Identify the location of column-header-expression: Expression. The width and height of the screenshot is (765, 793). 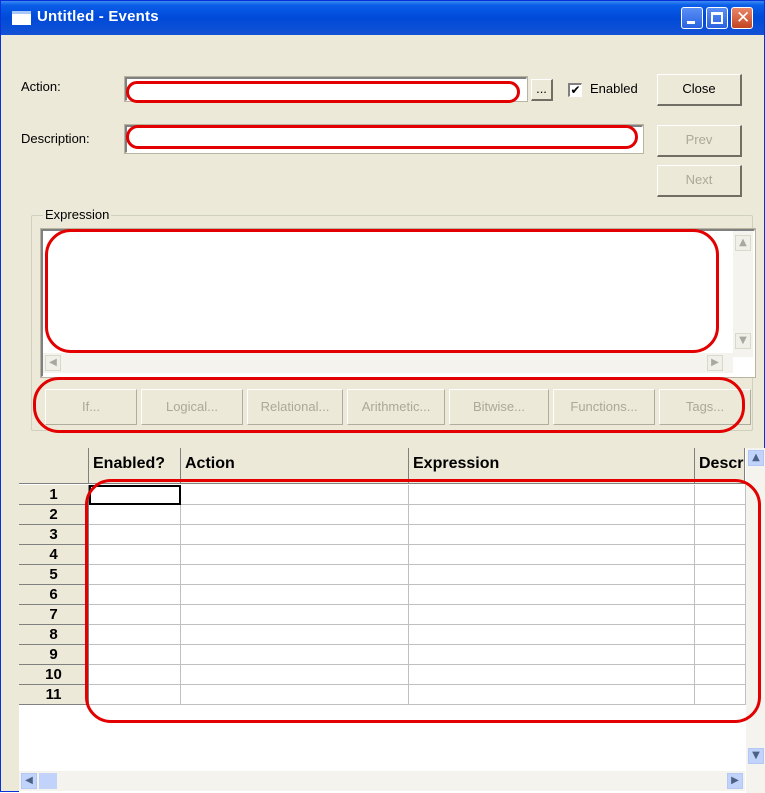
(552, 466).